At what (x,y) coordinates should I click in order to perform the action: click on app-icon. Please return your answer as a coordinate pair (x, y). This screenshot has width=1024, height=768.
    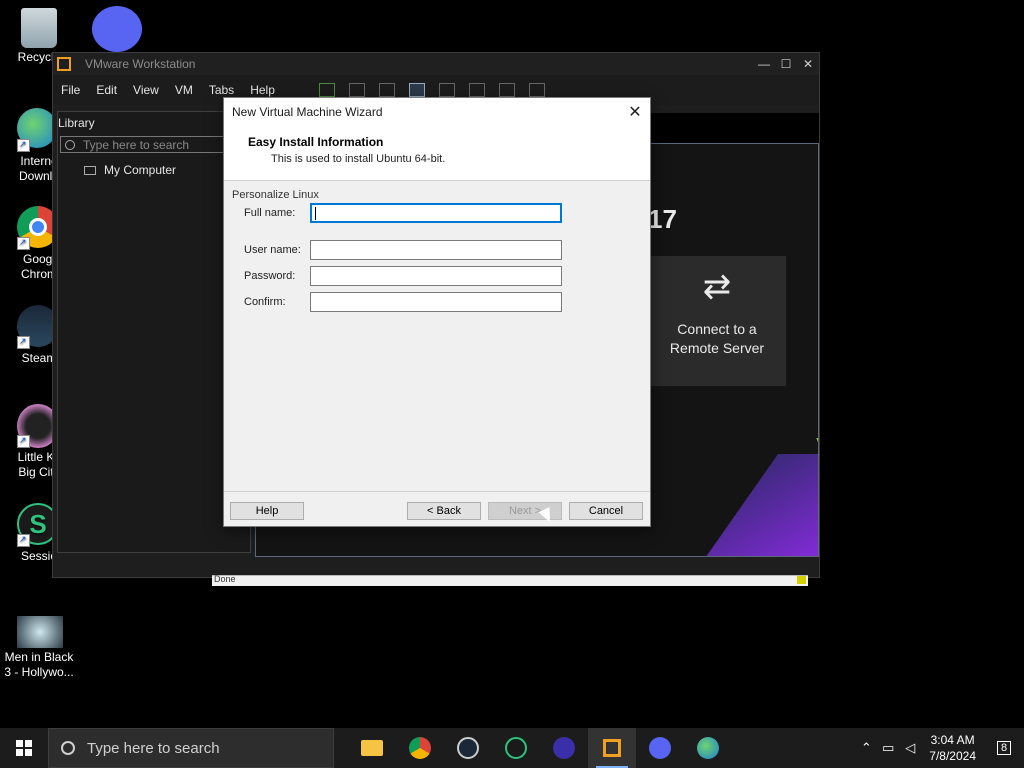
    Looking at the image, I should click on (564, 748).